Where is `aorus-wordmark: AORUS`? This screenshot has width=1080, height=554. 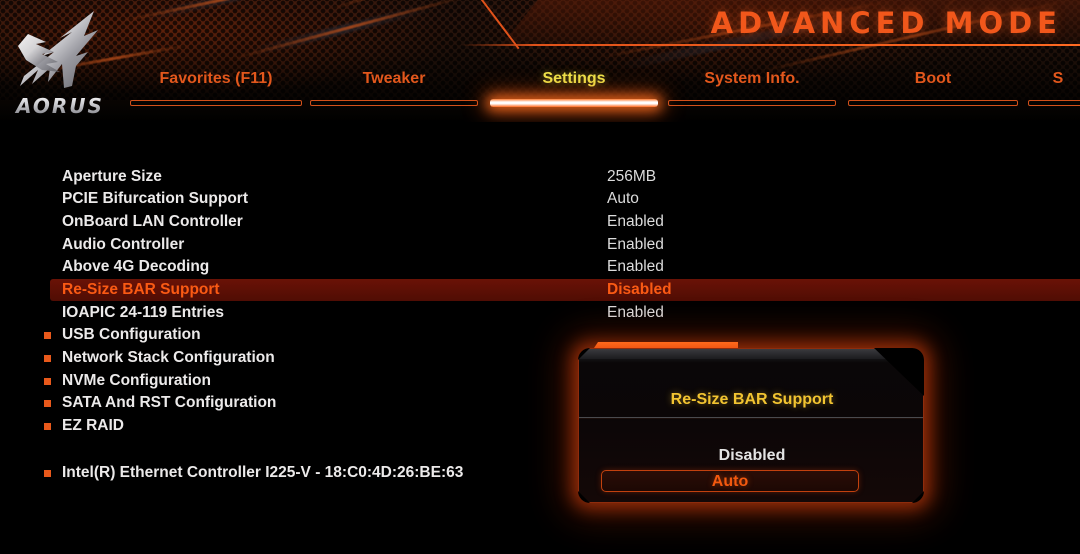
aorus-wordmark: AORUS is located at coordinates (60, 106).